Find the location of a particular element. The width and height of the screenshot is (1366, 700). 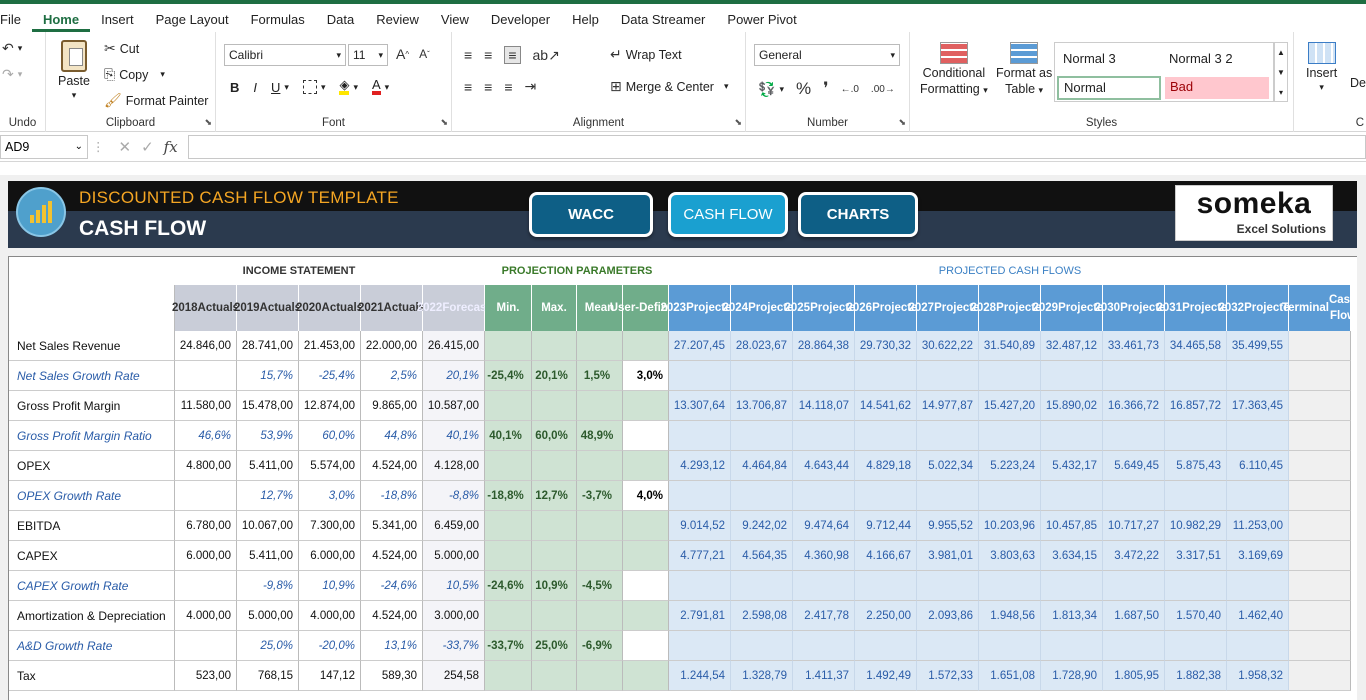

charts-button: CHARTS is located at coordinates (858, 214).